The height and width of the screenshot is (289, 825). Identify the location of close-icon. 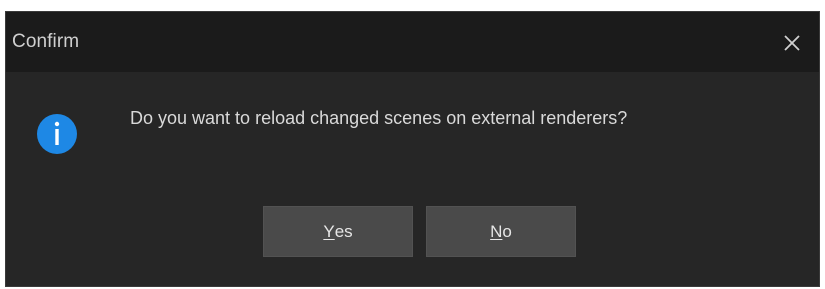
(792, 43).